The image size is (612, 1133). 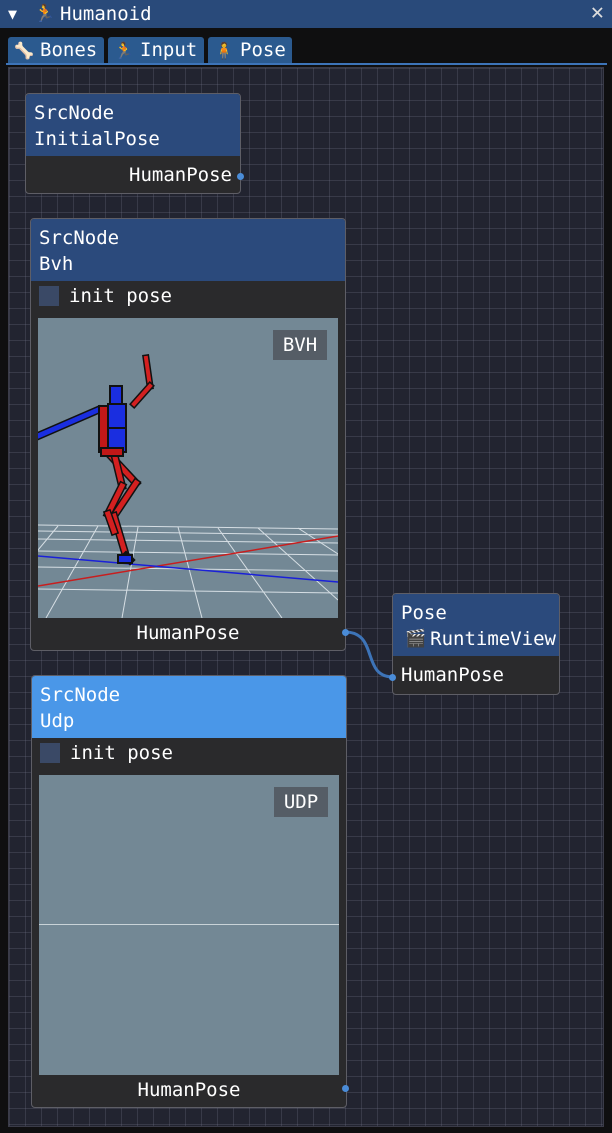 What do you see at coordinates (188, 571) in the screenshot?
I see `floor-grid` at bounding box center [188, 571].